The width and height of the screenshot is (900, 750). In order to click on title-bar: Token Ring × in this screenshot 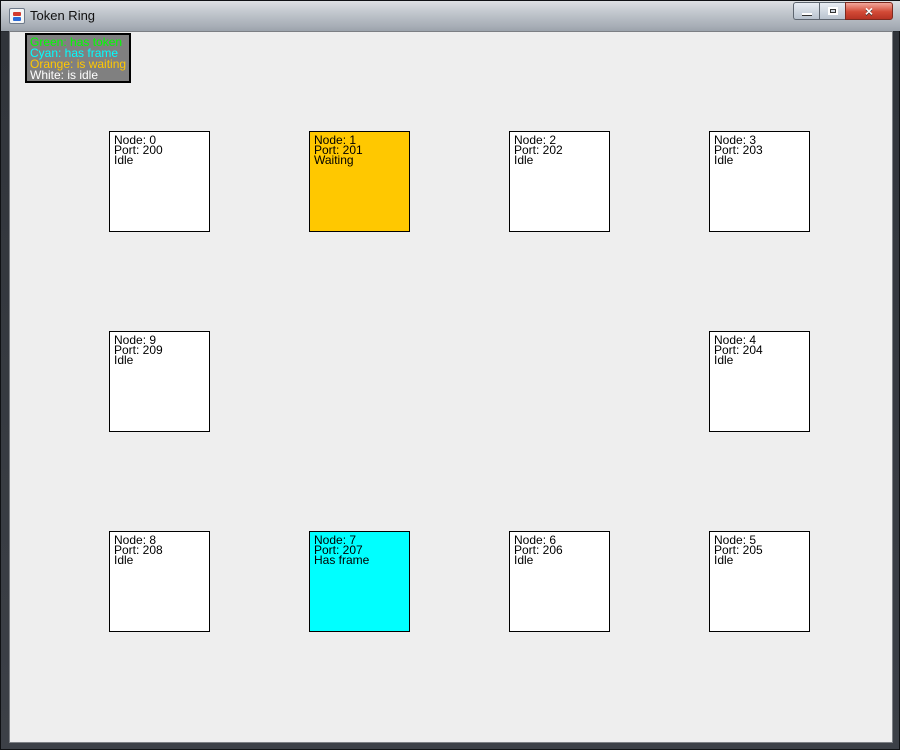, I will do `click(450, 16)`.